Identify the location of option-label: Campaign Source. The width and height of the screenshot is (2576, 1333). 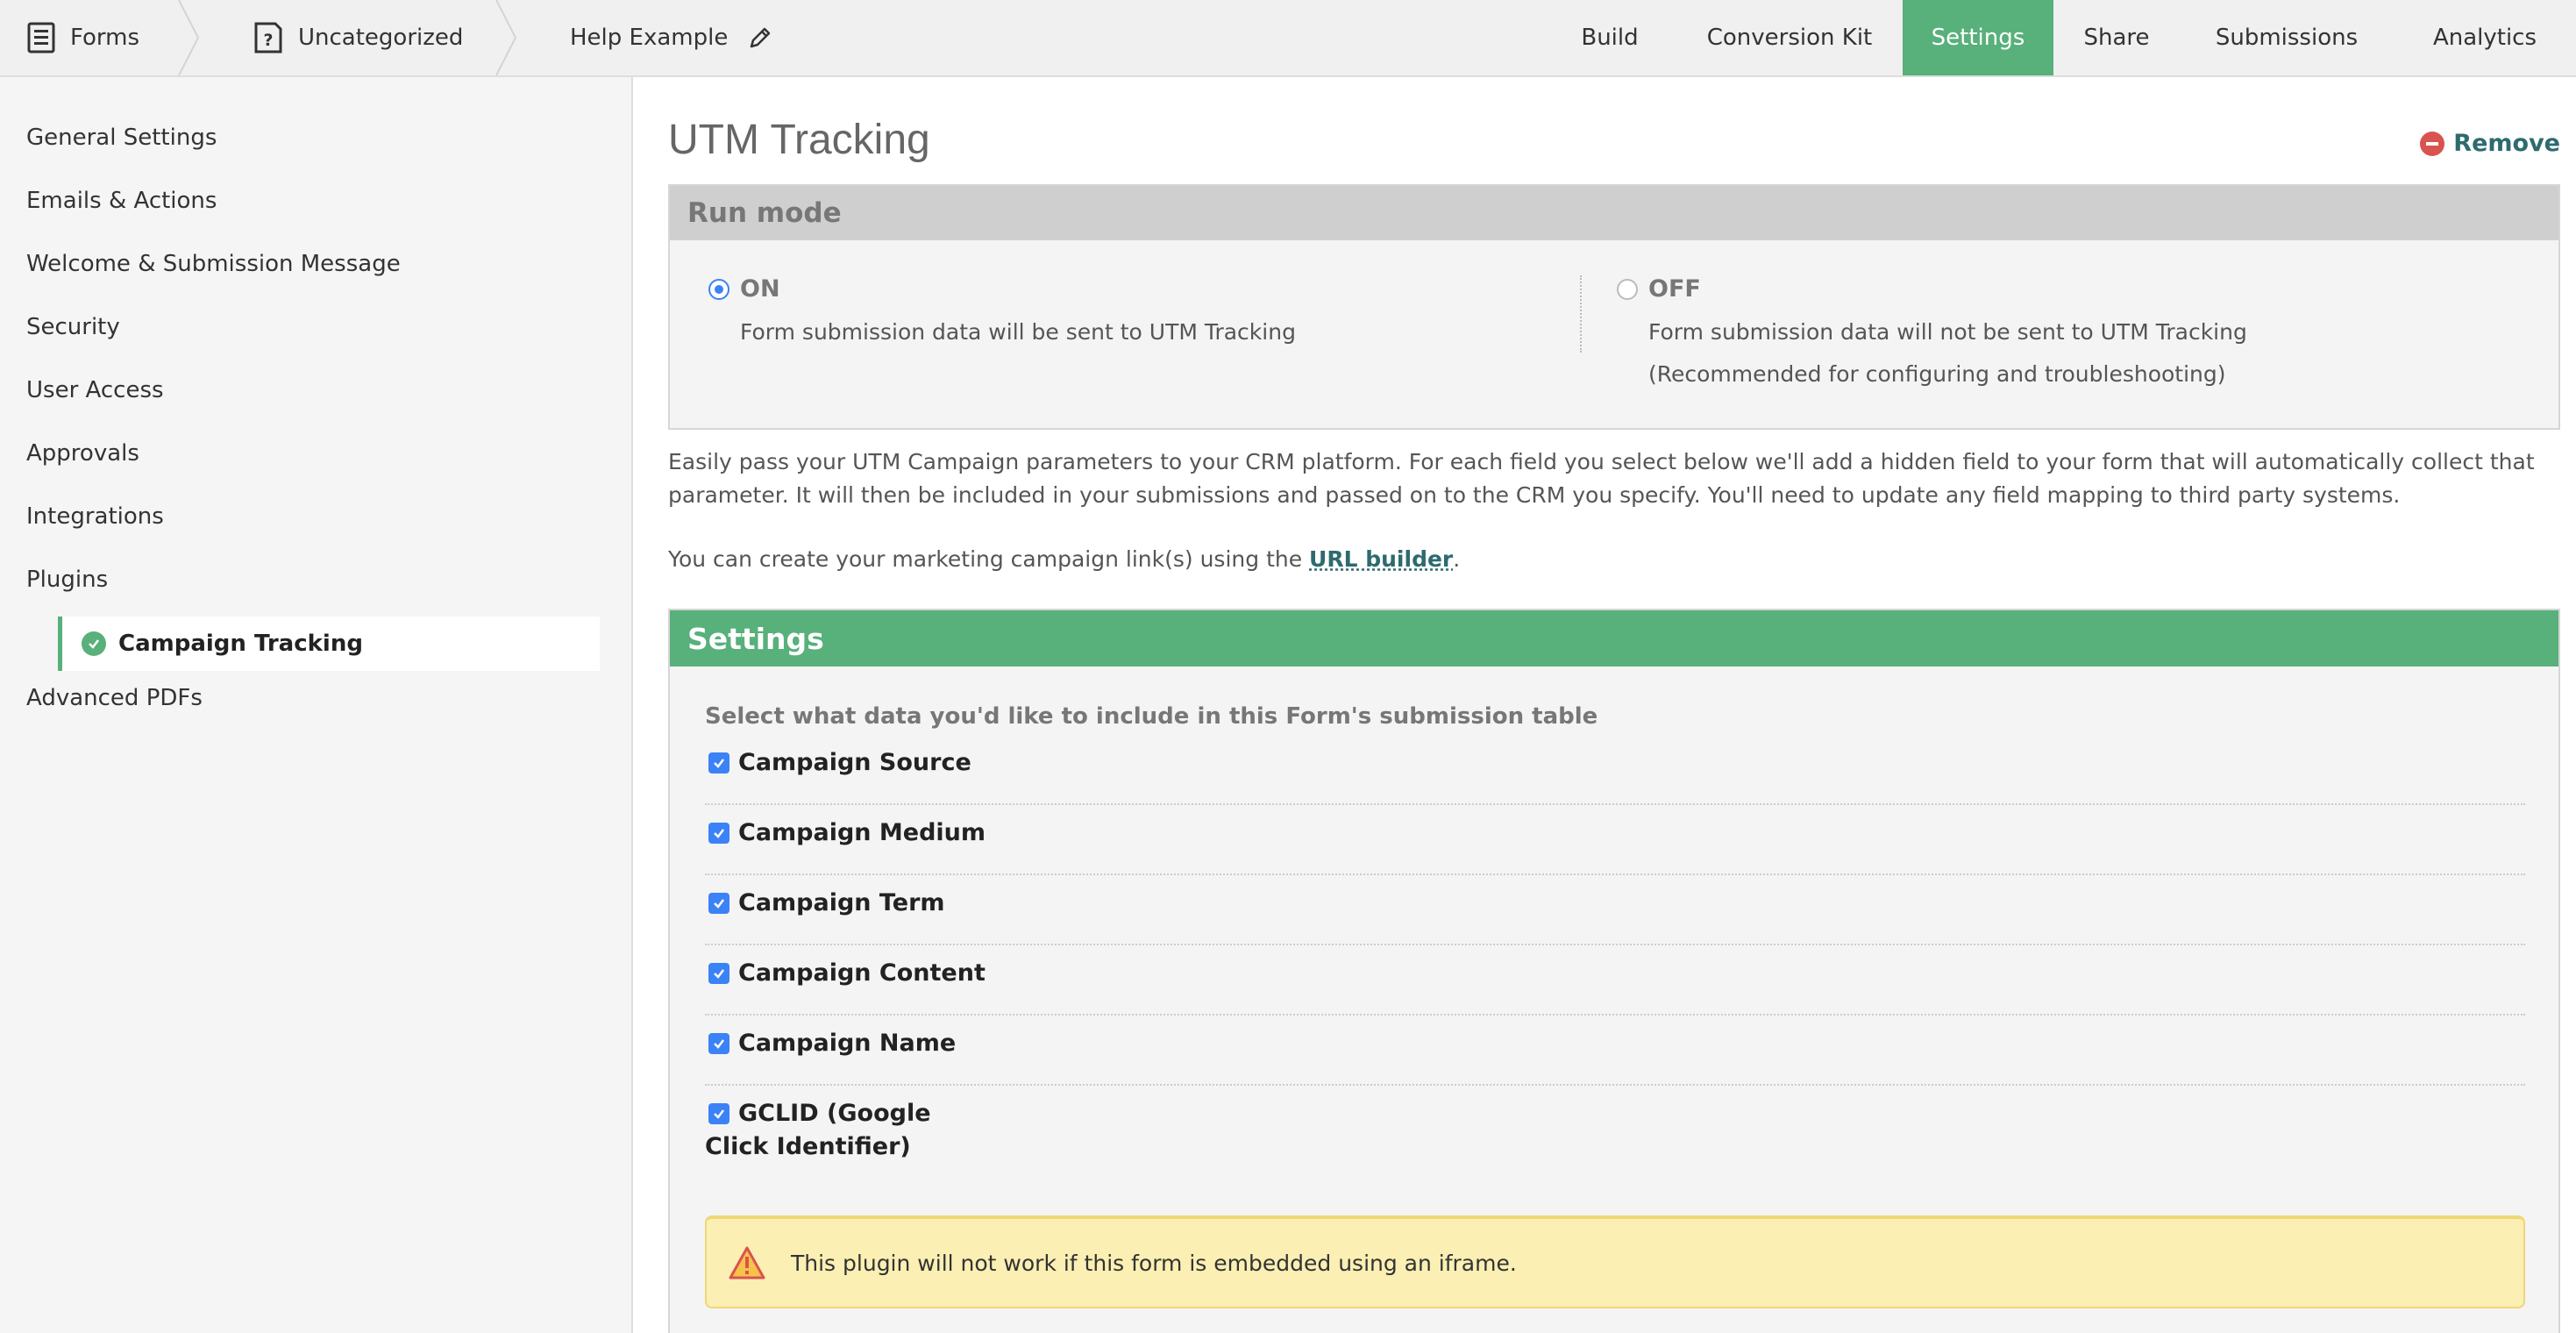
(854, 763).